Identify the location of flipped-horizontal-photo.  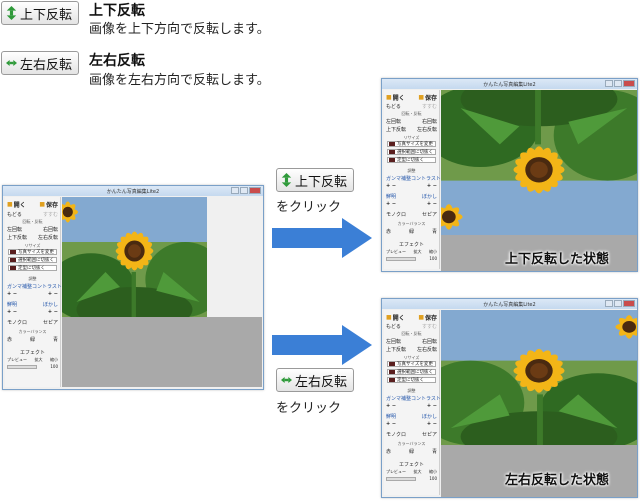
(539, 377).